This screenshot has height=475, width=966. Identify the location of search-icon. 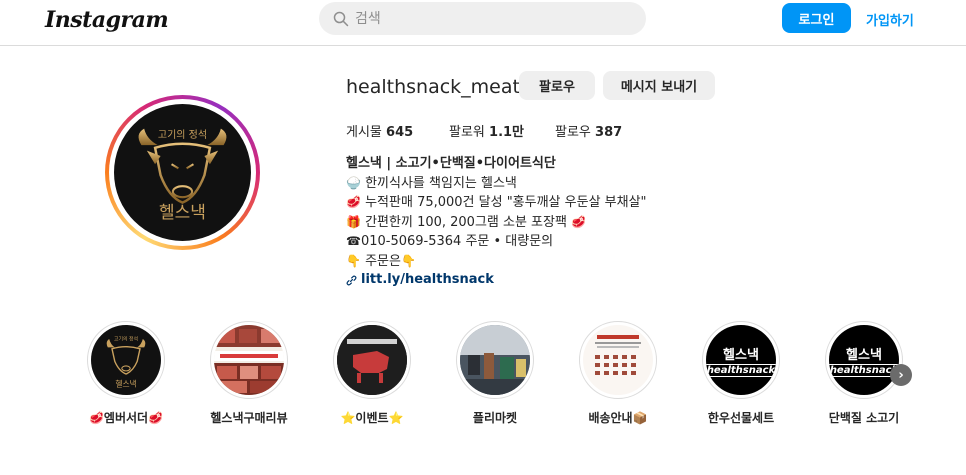
(341, 18).